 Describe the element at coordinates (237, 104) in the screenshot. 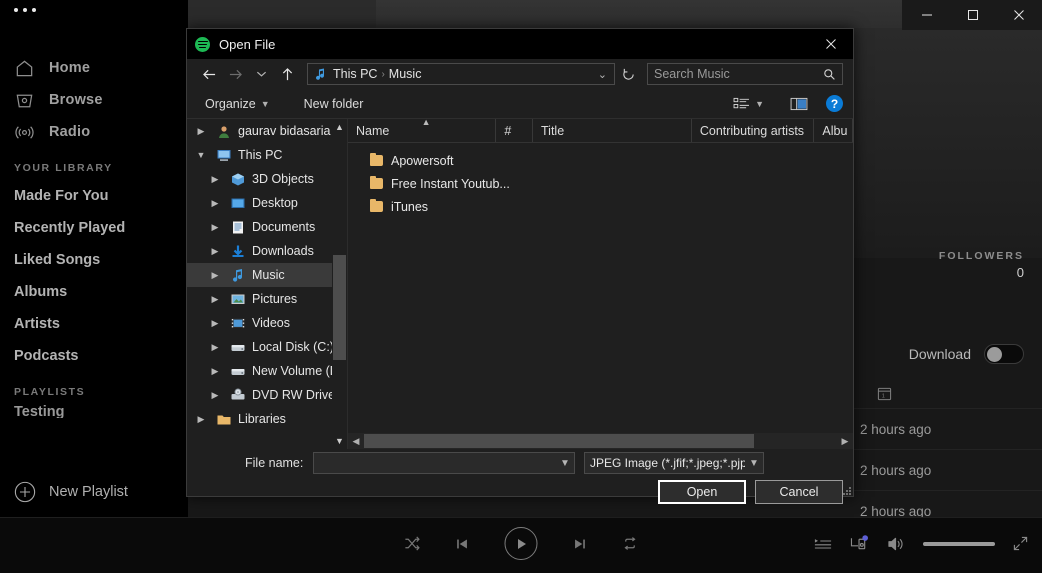

I see `organize-button: Organize ▼` at that location.